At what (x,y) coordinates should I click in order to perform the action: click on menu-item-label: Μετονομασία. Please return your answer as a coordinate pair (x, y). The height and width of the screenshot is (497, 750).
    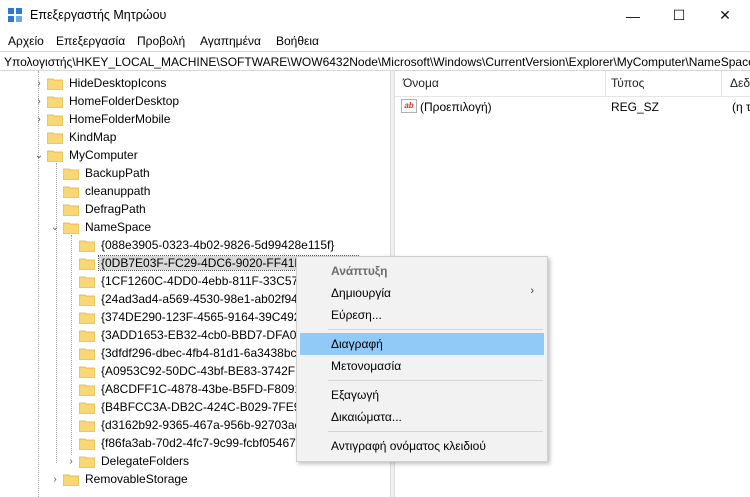
    Looking at the image, I should click on (366, 366).